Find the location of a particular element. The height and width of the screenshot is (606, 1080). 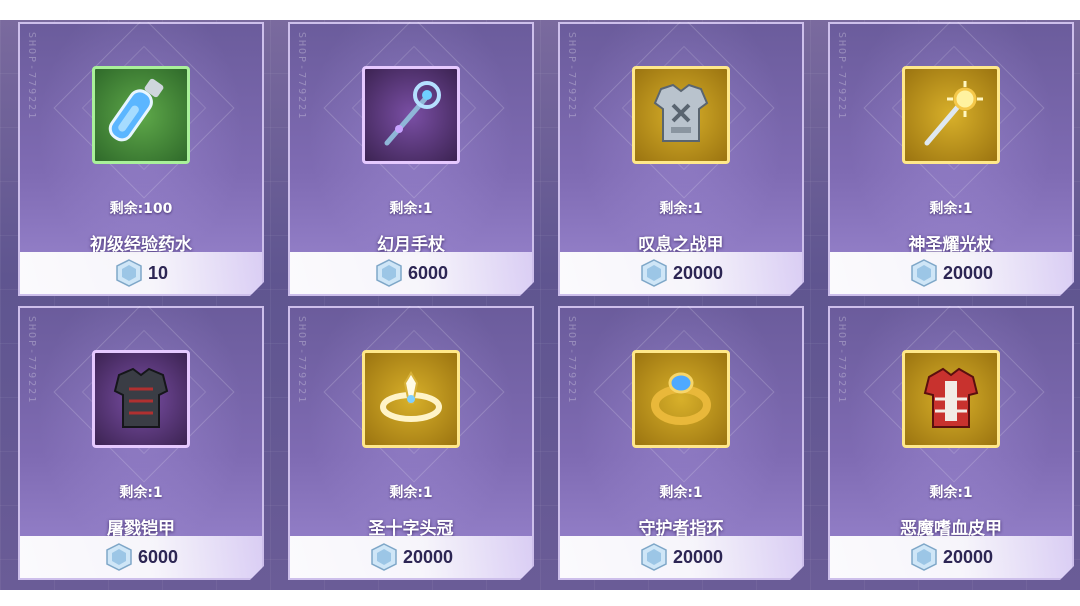

shop-item-card: SHOP-779221 剩余:1 守护者指环 20000 is located at coordinates (681, 443).